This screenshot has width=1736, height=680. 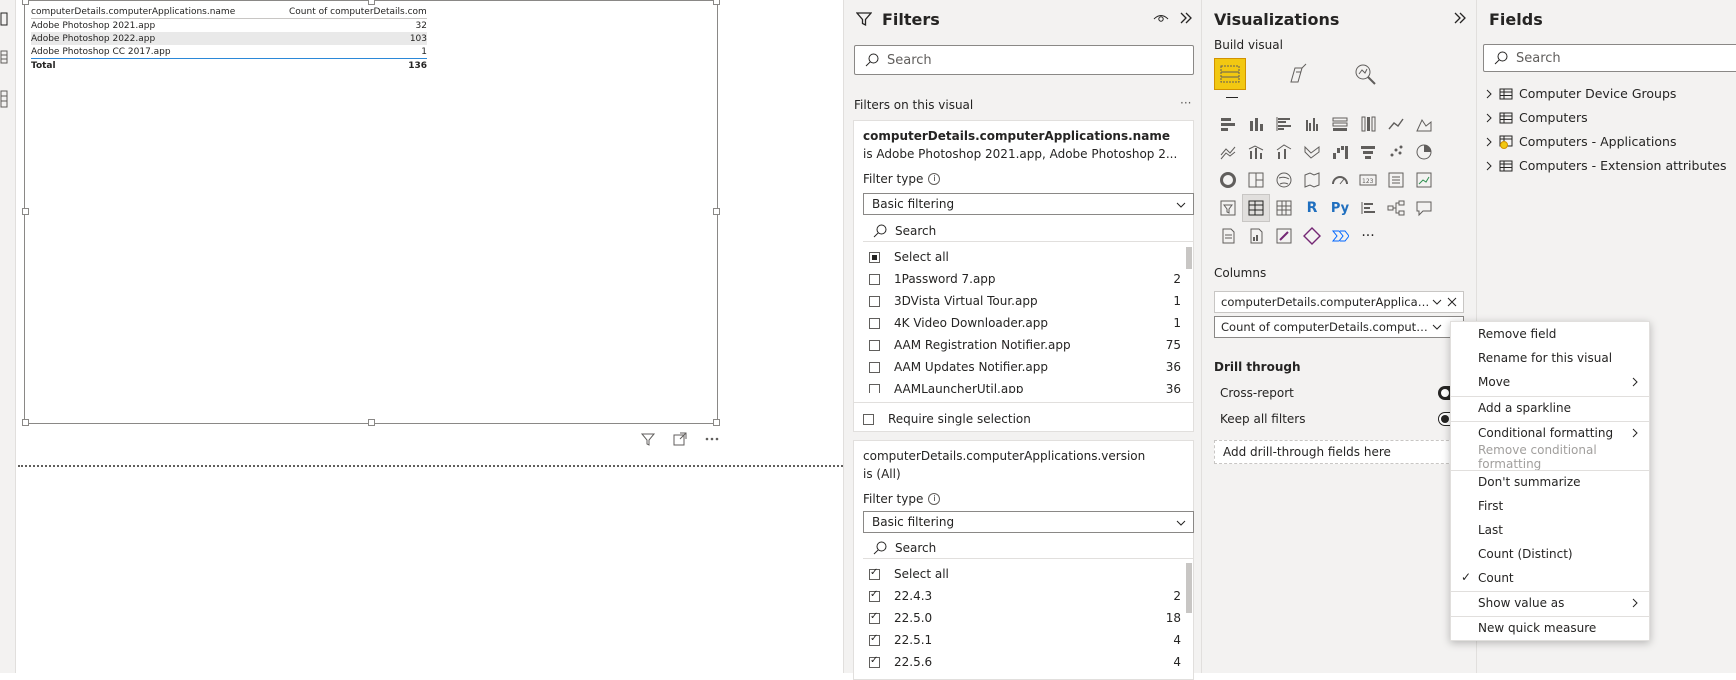 What do you see at coordinates (1024, 60) in the screenshot?
I see `filters-search-input: Search` at bounding box center [1024, 60].